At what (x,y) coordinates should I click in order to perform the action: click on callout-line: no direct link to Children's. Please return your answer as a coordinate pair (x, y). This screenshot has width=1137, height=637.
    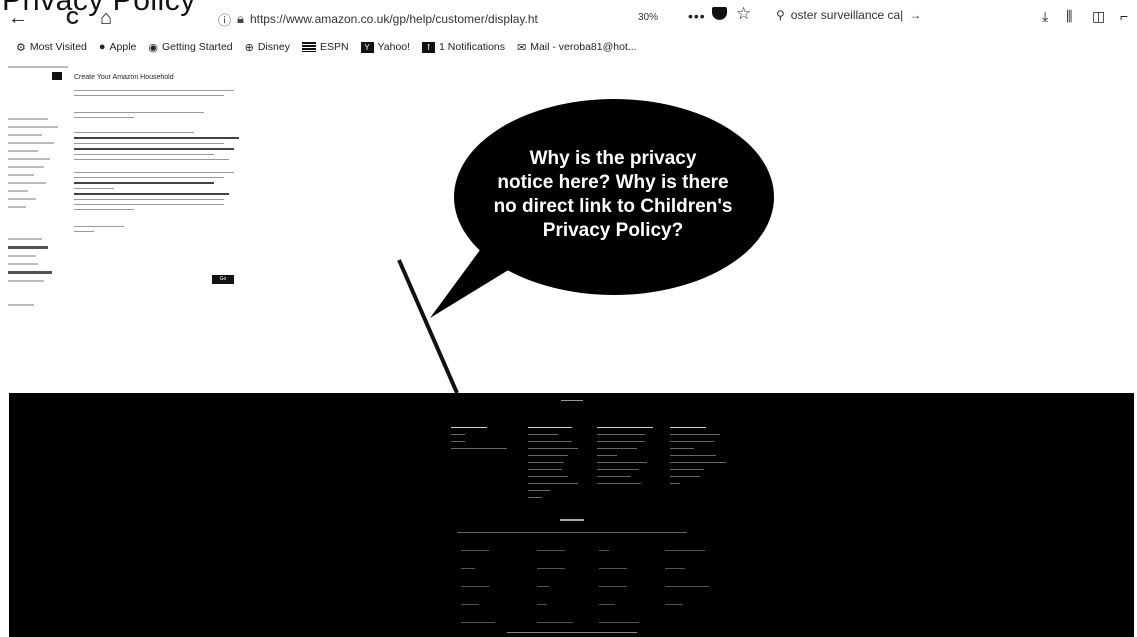
    Looking at the image, I should click on (613, 206).